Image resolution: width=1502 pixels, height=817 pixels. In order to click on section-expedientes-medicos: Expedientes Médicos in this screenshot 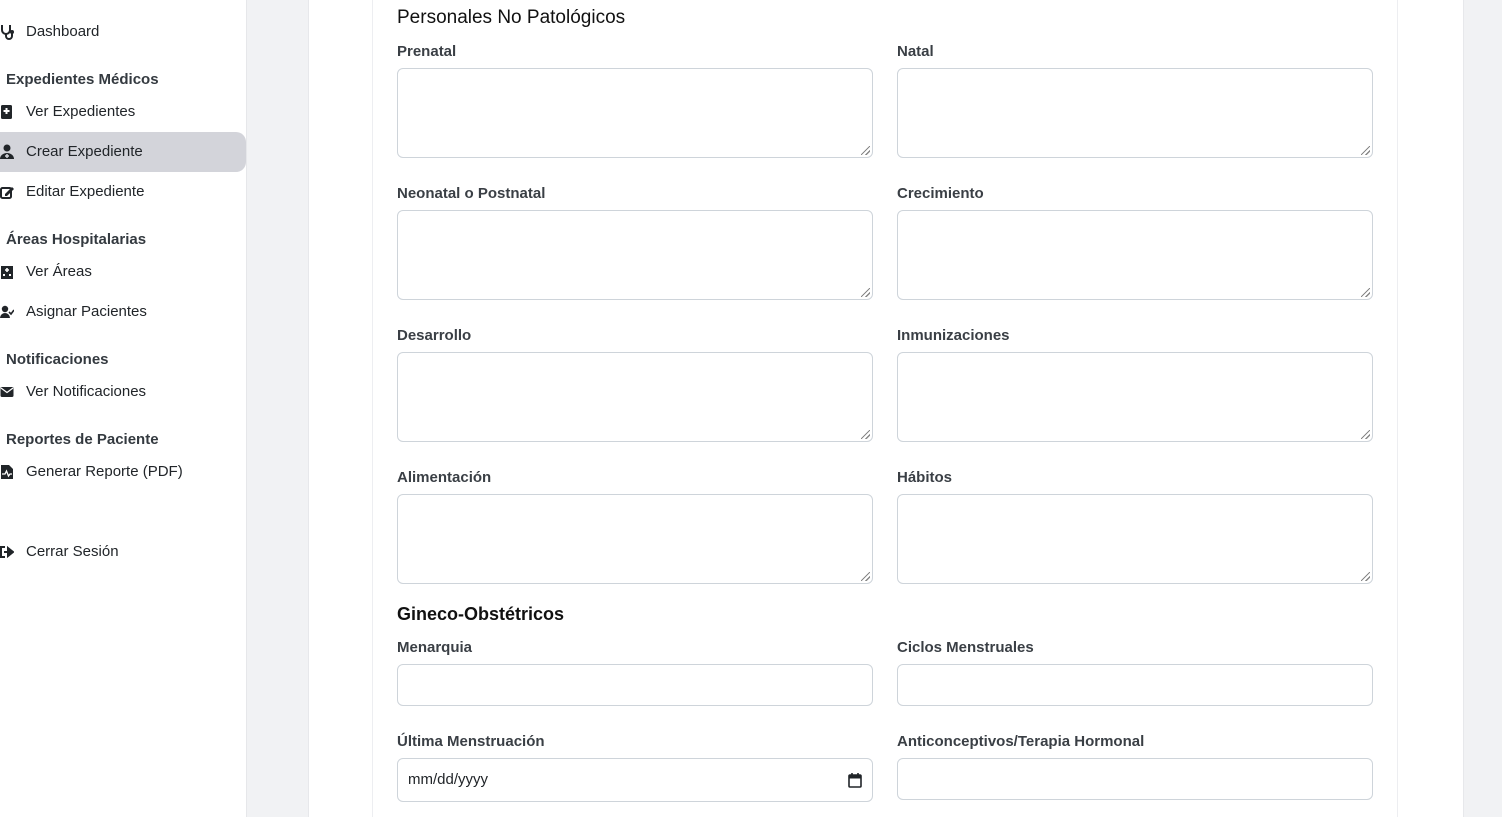, I will do `click(82, 79)`.